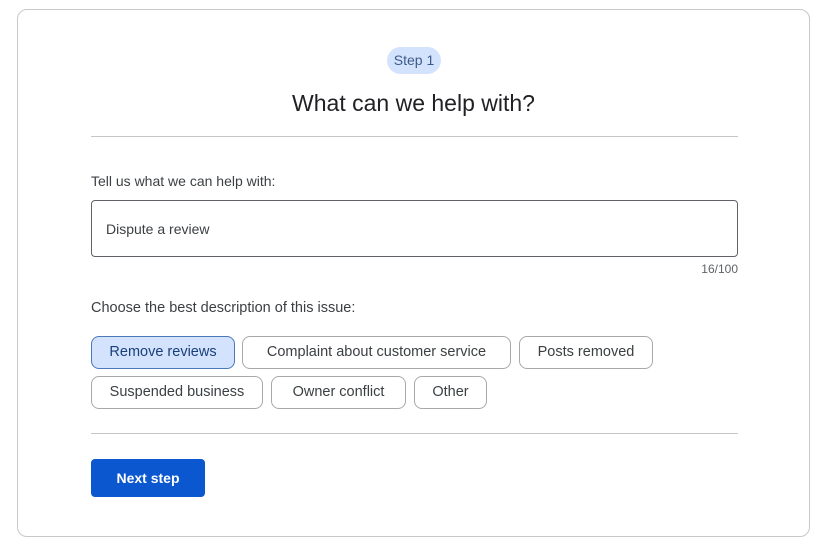  Describe the element at coordinates (414, 433) in the screenshot. I see `footer-divider` at that location.